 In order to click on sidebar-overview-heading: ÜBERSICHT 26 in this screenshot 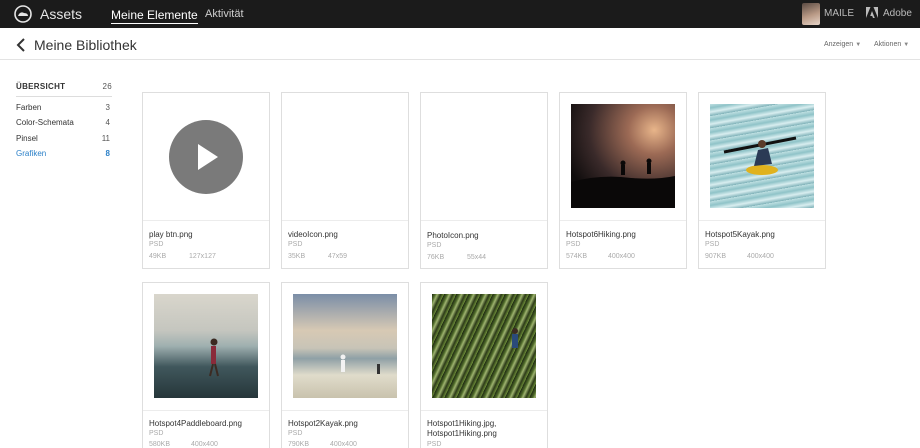, I will do `click(64, 89)`.